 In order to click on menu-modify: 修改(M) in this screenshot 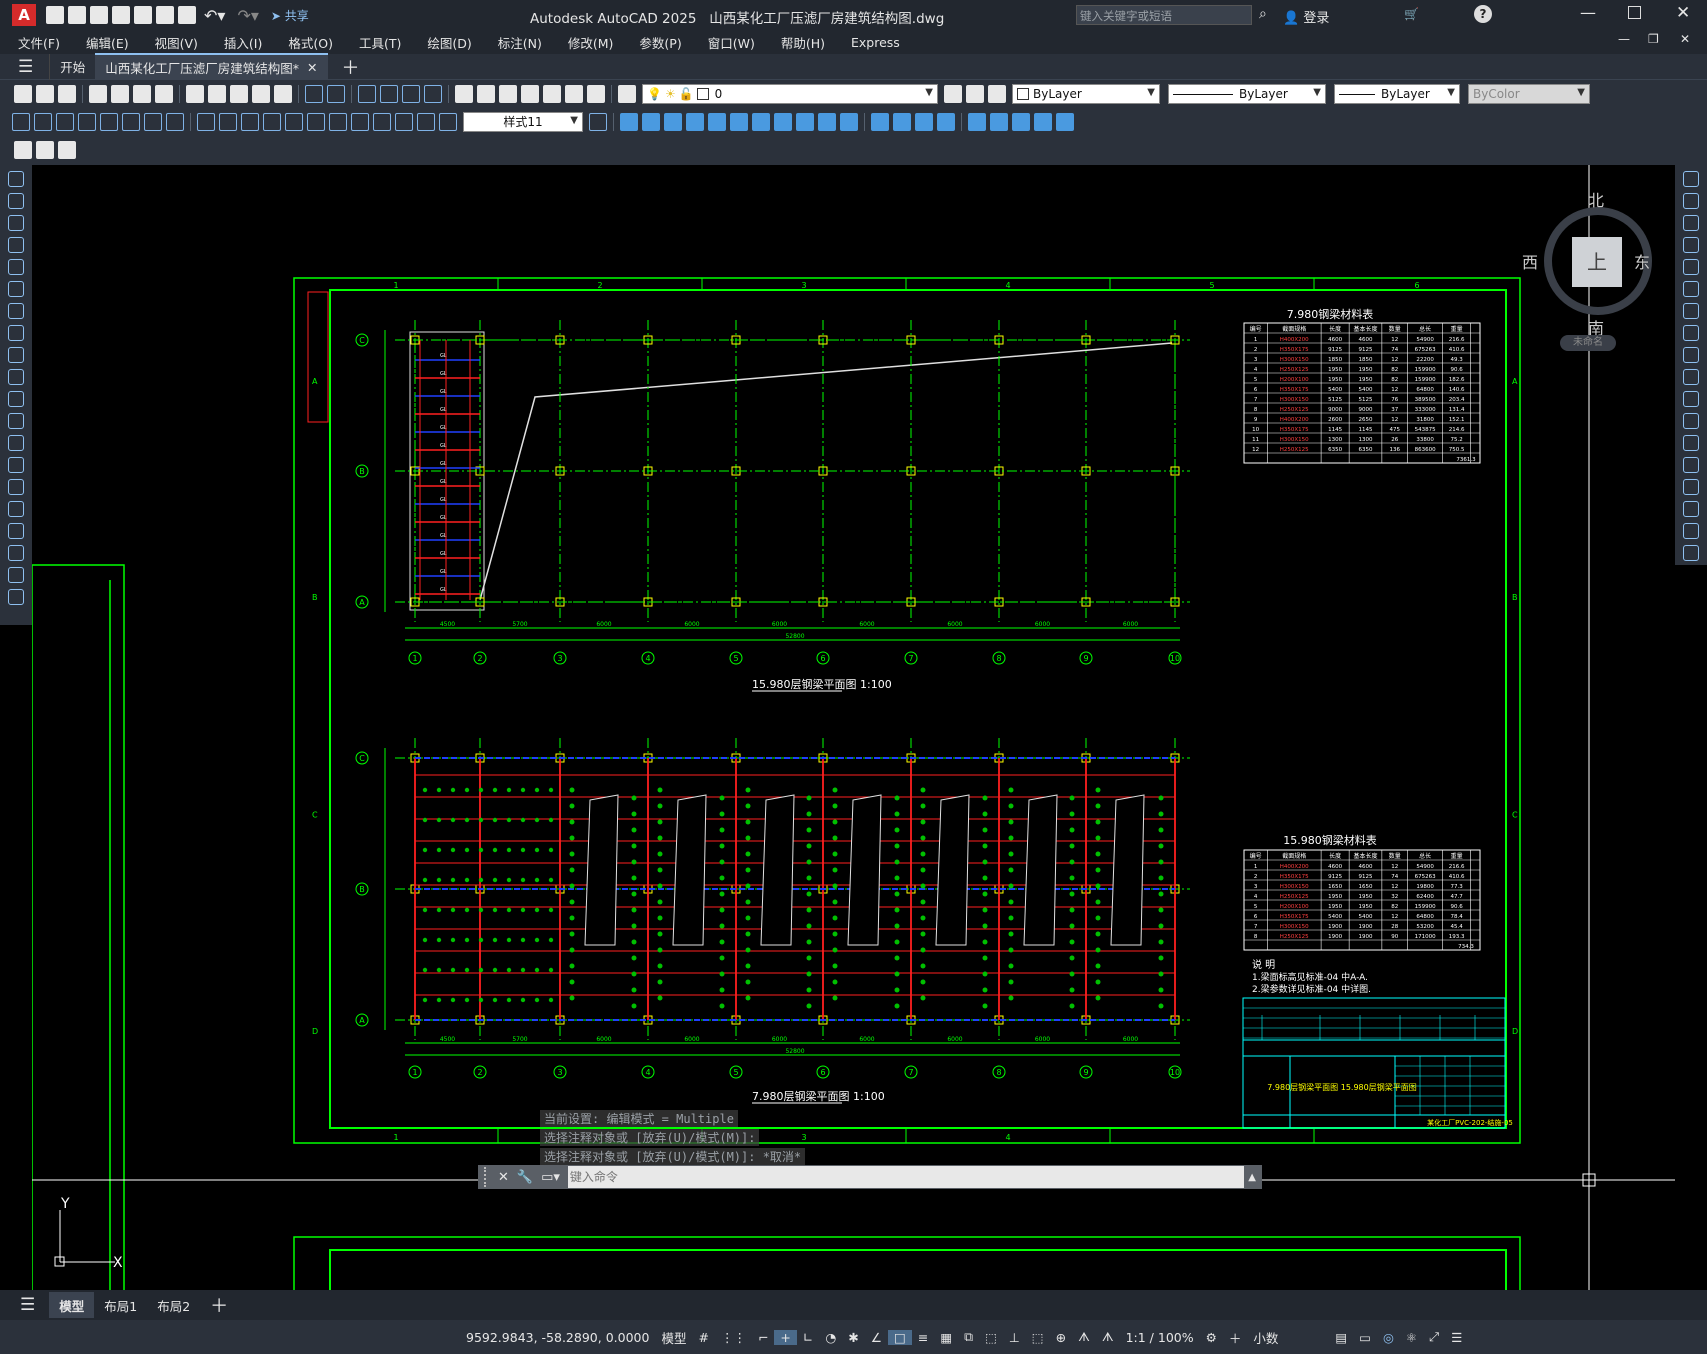, I will do `click(591, 42)`.